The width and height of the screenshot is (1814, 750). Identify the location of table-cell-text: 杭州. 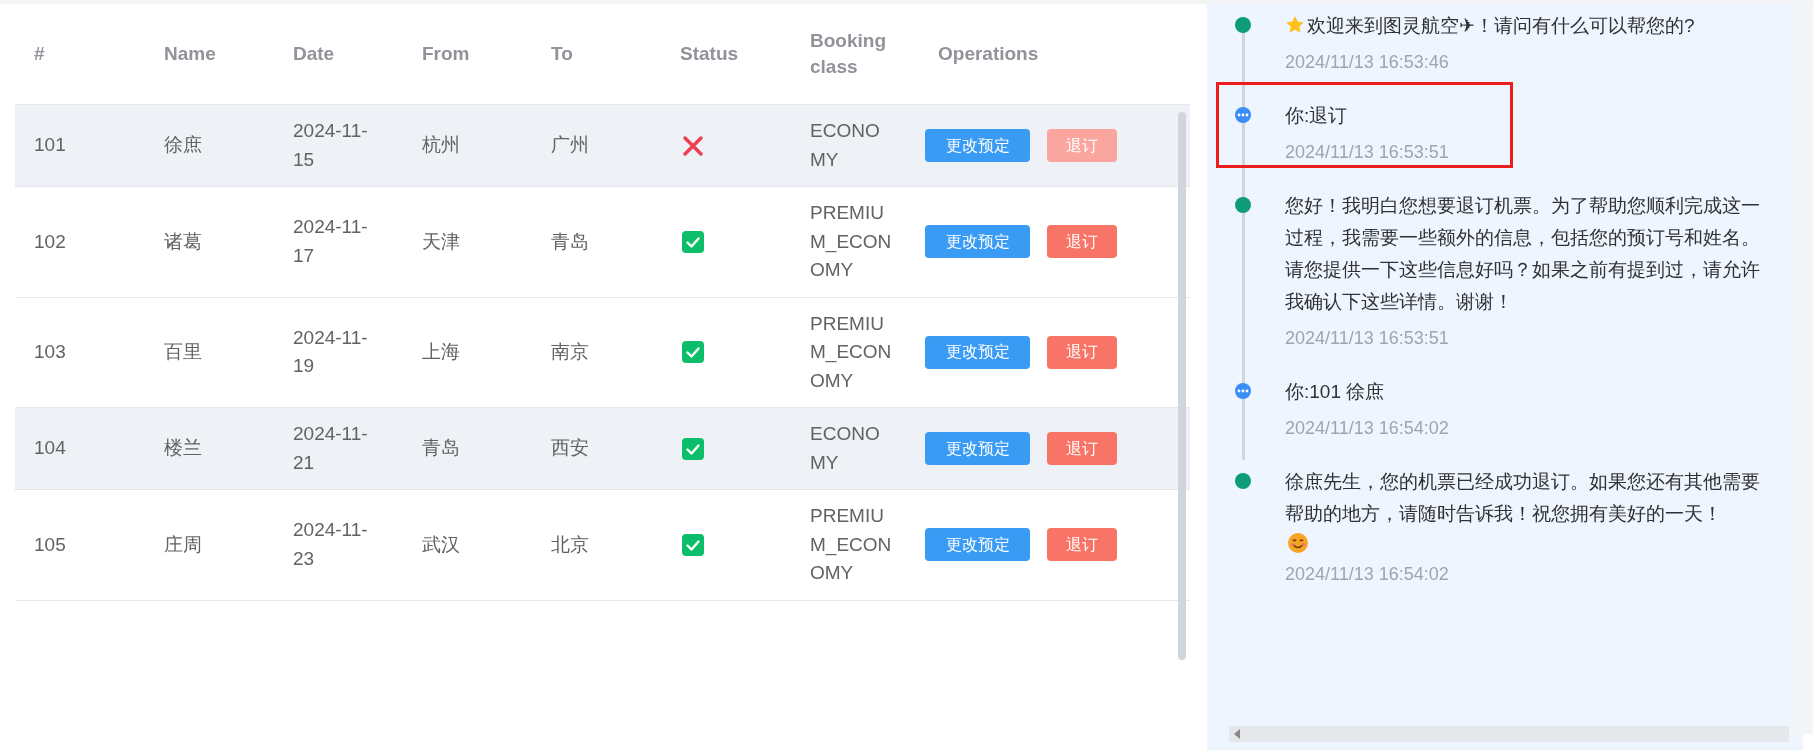
(441, 145).